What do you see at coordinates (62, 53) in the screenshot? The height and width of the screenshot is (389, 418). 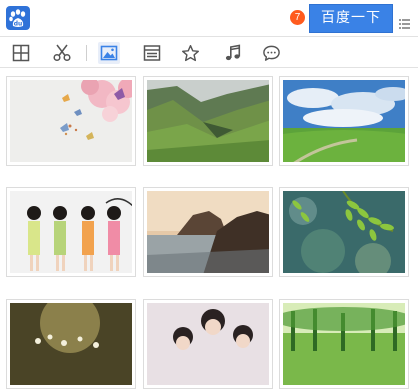 I see `scissors-icon` at bounding box center [62, 53].